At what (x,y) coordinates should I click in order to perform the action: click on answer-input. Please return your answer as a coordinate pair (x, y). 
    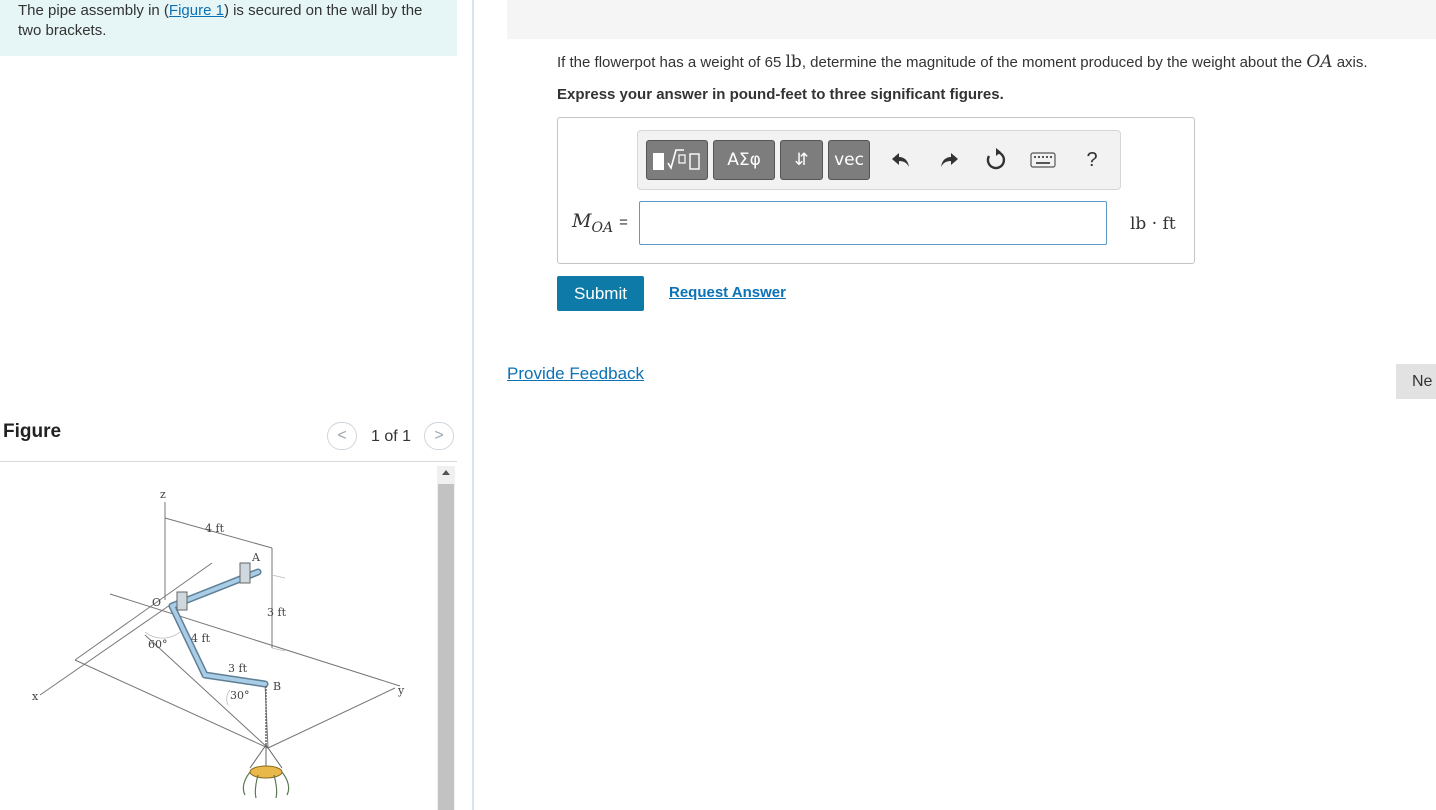
    Looking at the image, I should click on (873, 223).